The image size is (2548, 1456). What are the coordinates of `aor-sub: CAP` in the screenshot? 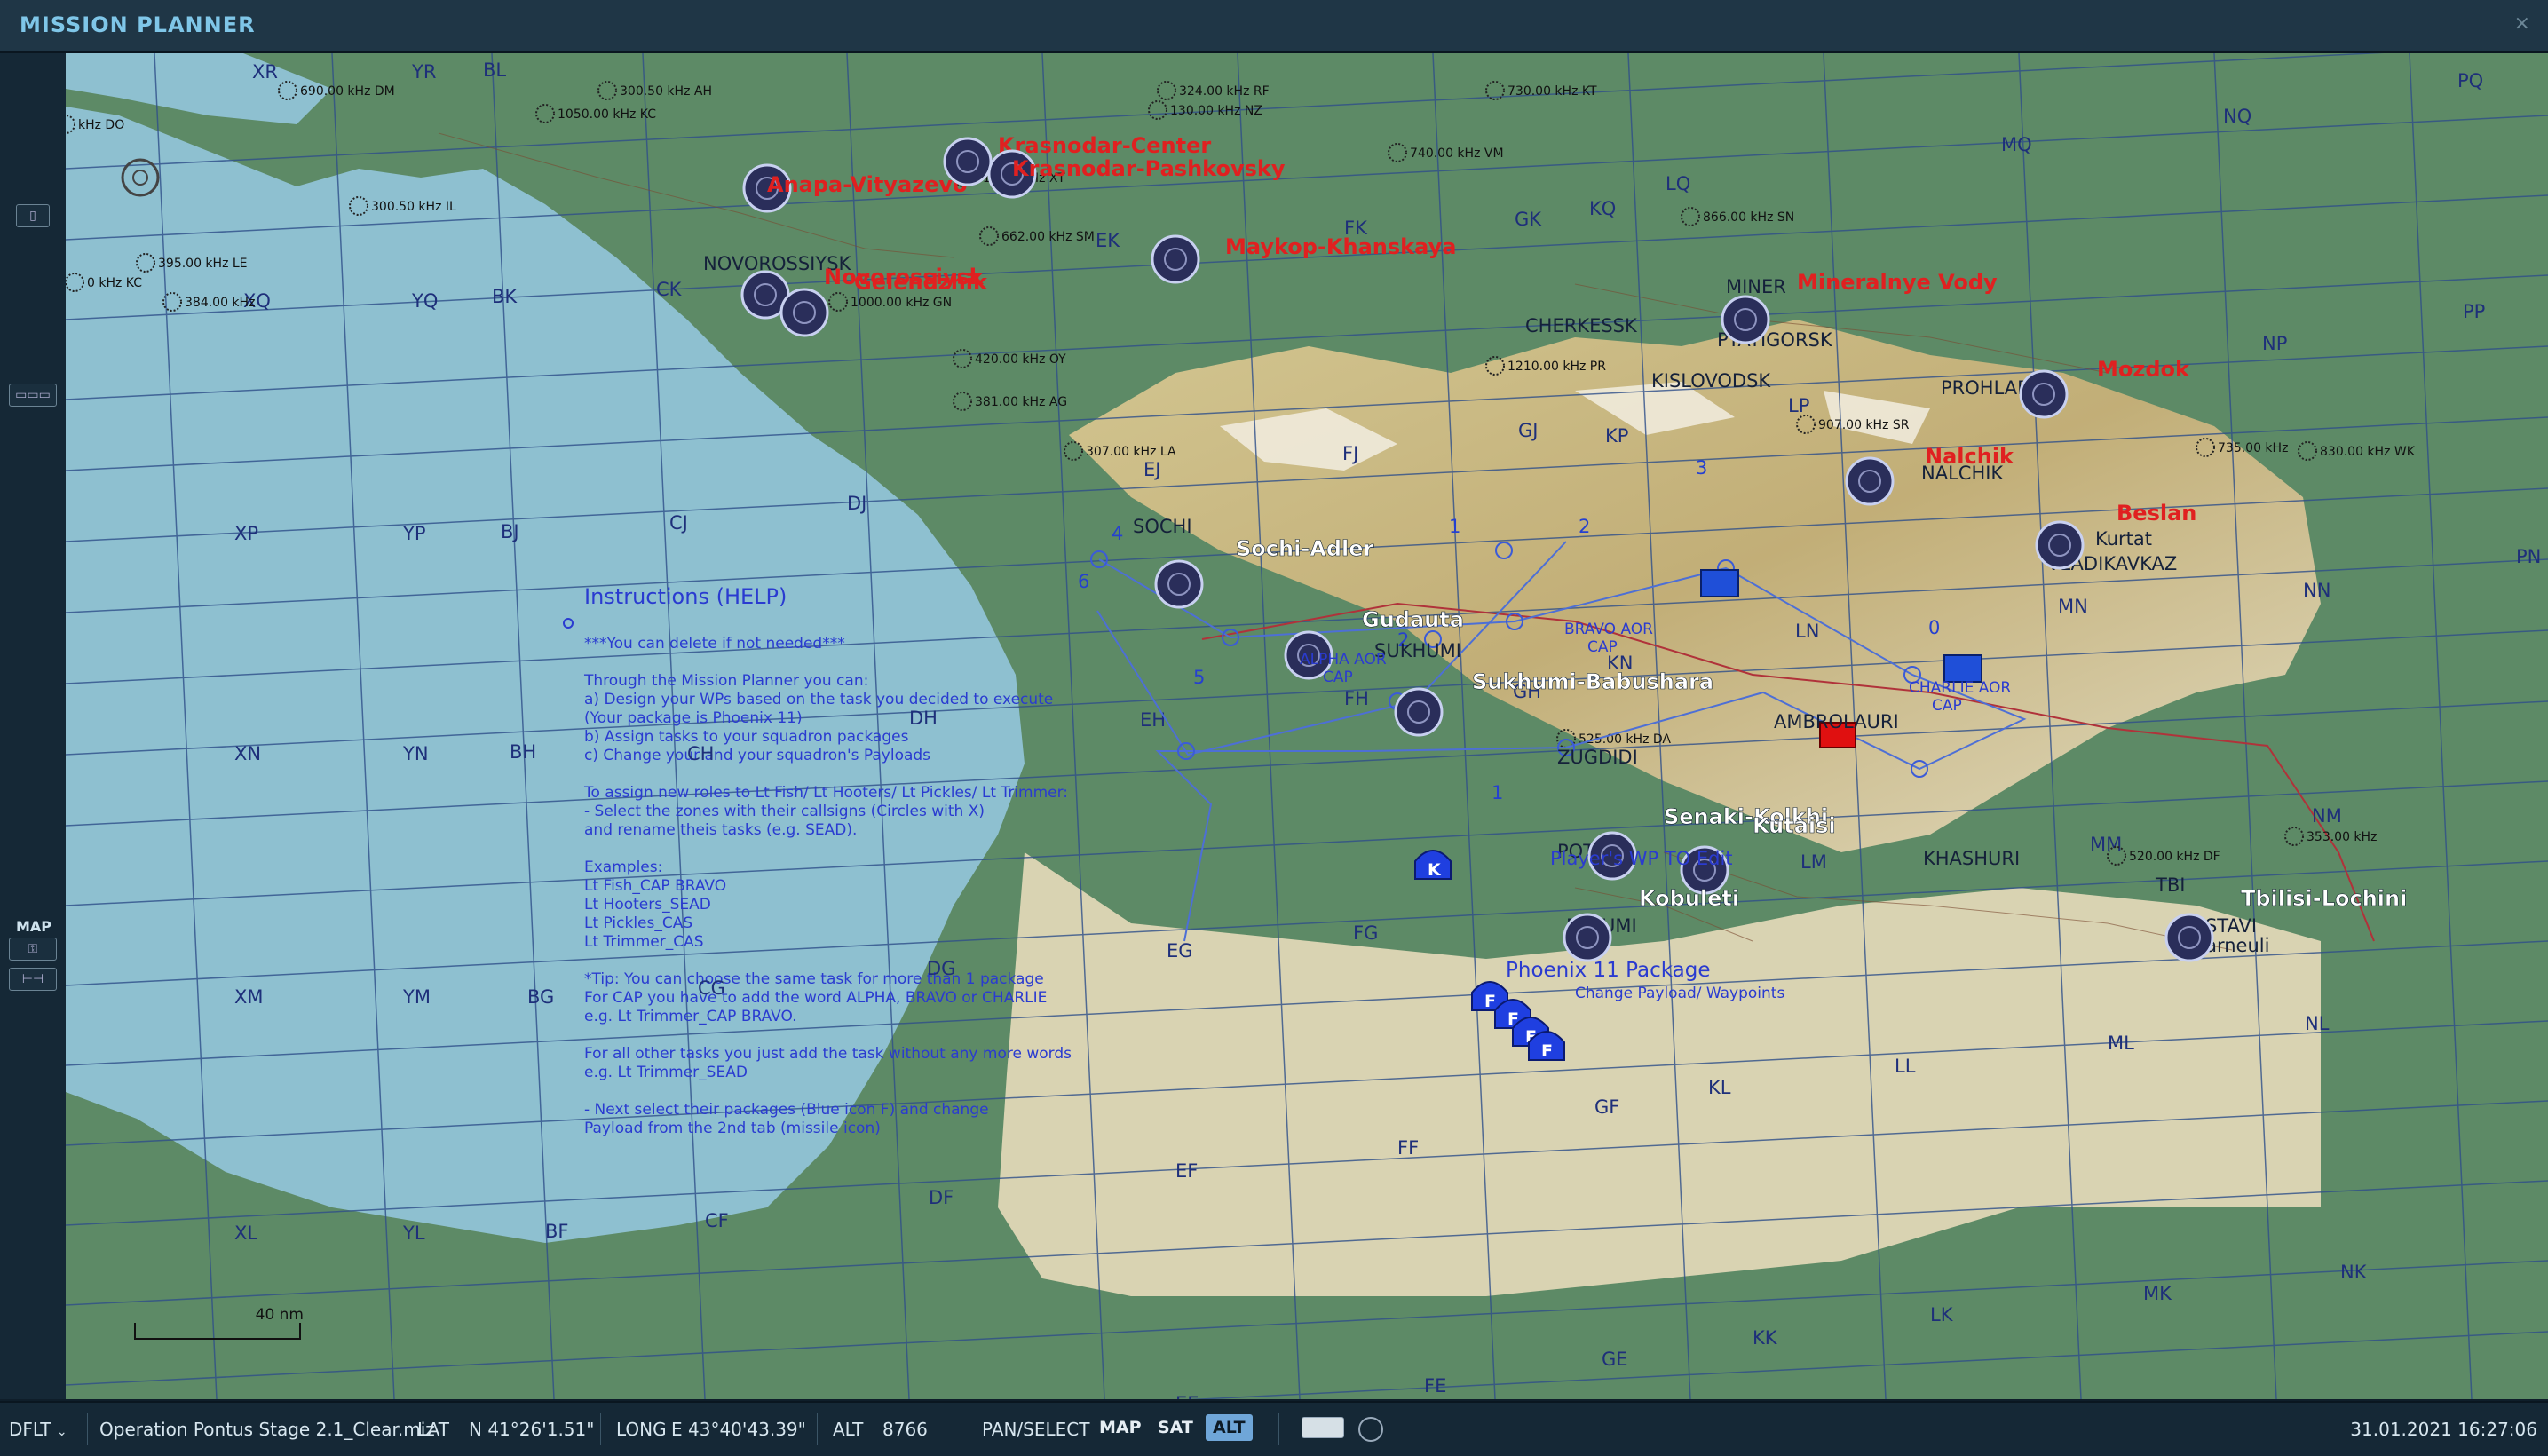 It's located at (1602, 647).